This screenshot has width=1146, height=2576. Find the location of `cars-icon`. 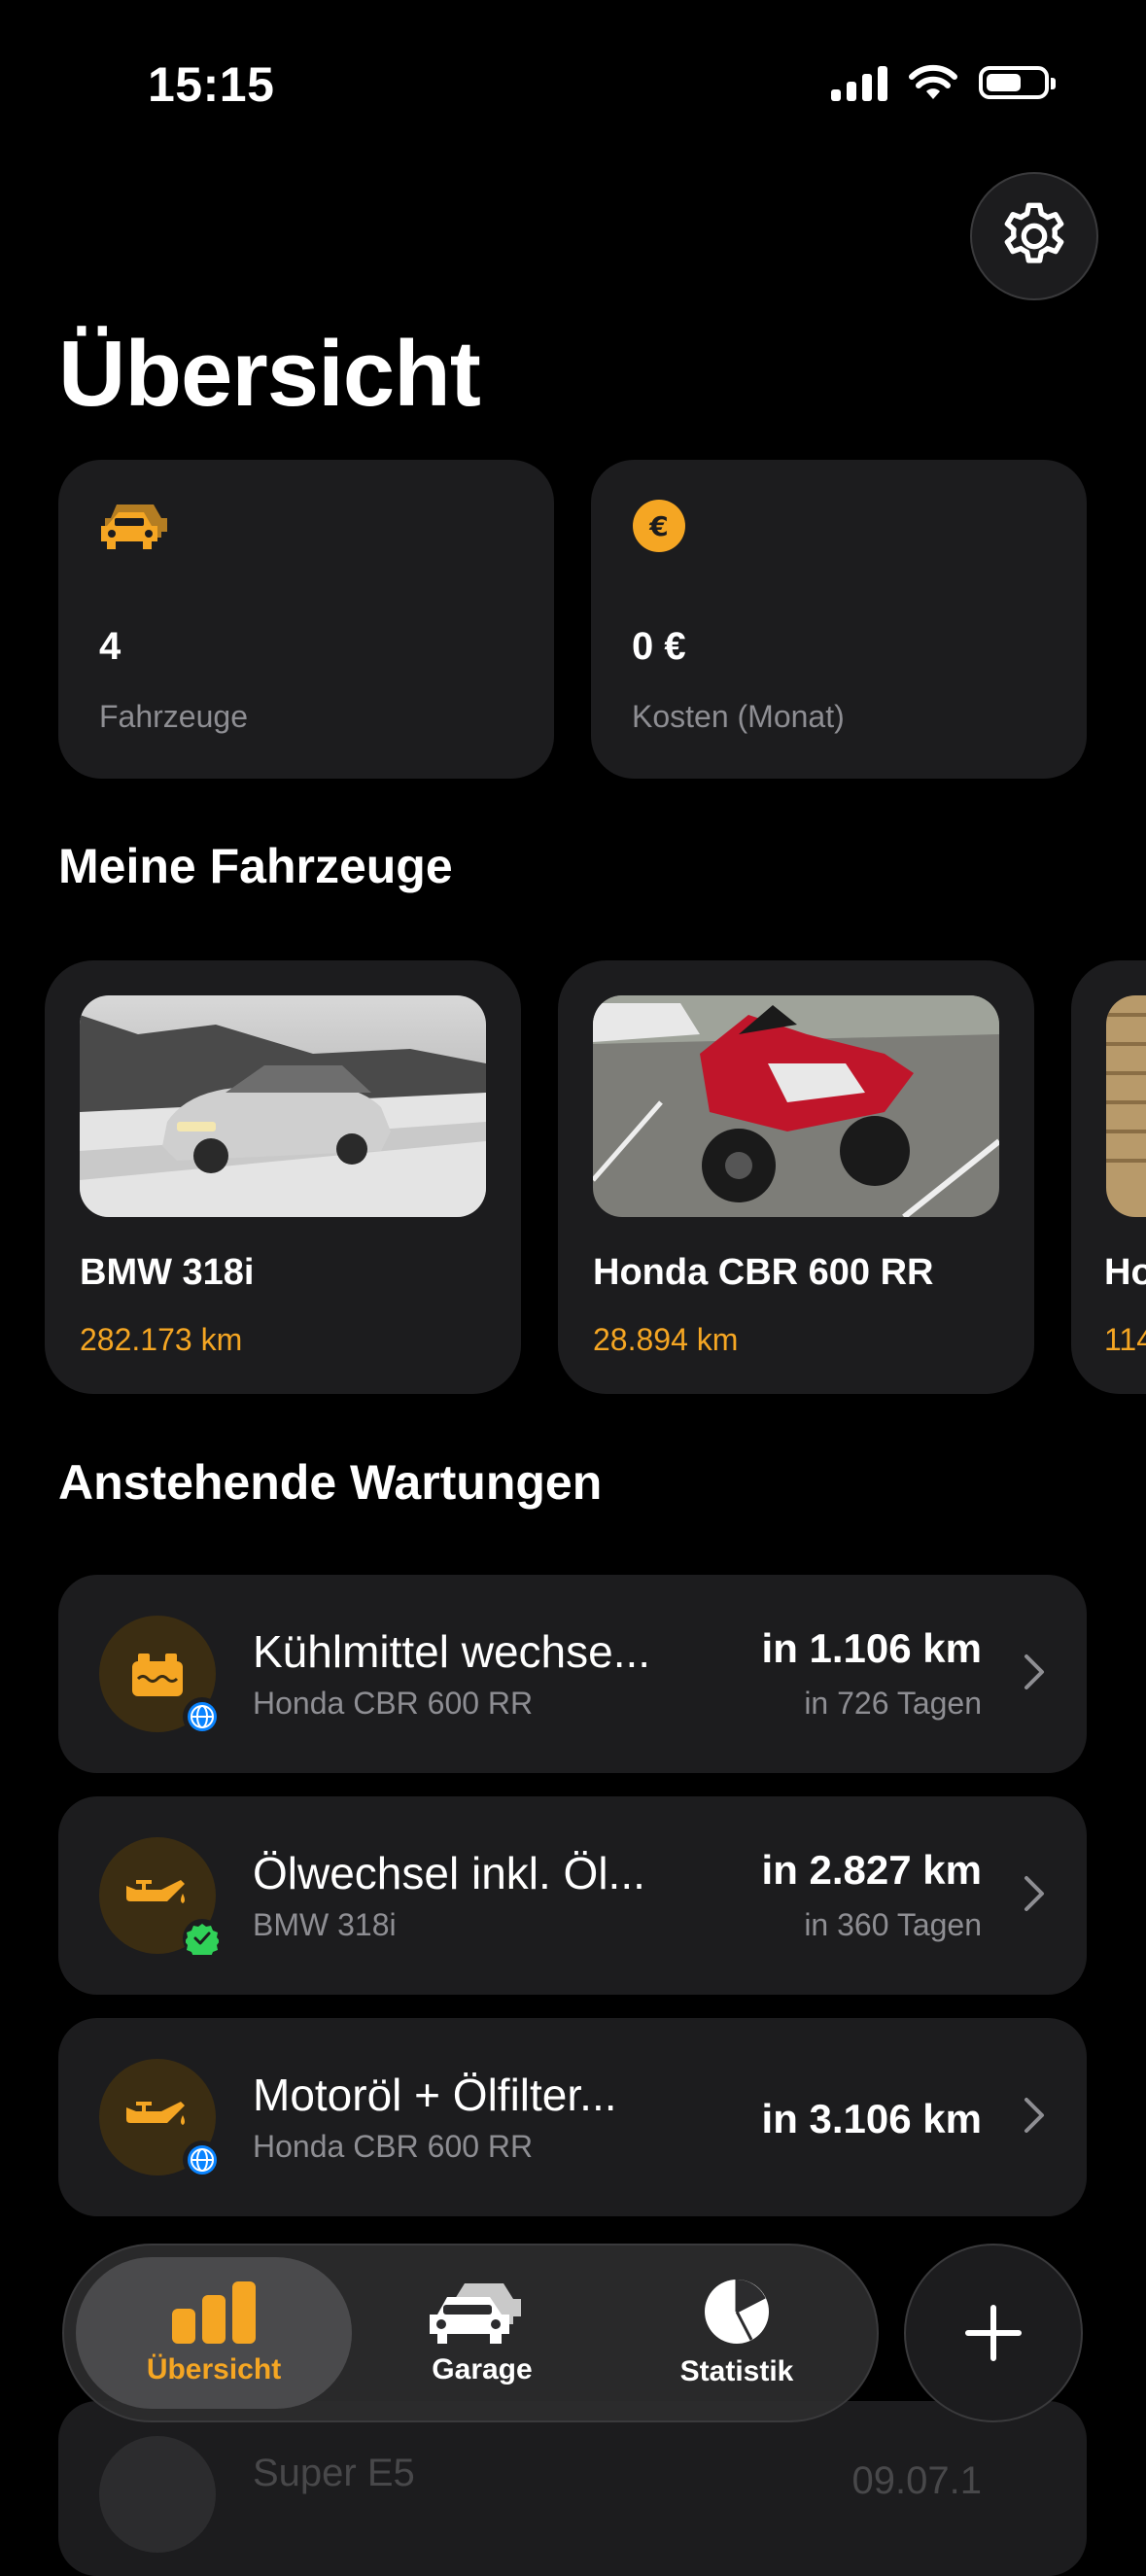

cars-icon is located at coordinates (141, 528).